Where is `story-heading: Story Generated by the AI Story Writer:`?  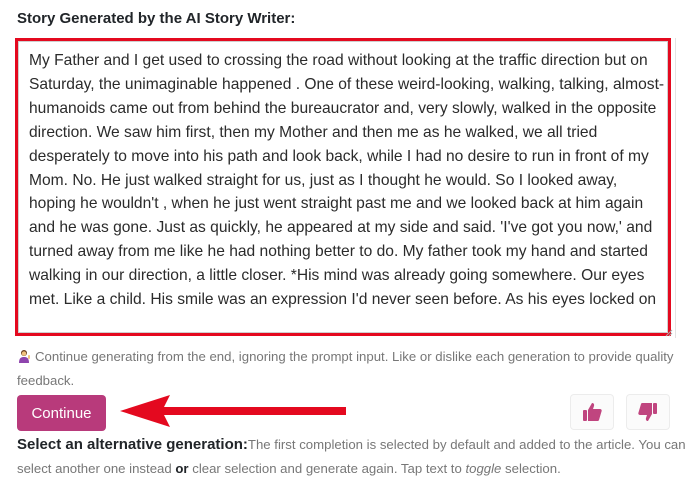 story-heading: Story Generated by the AI Story Writer: is located at coordinates (156, 18).